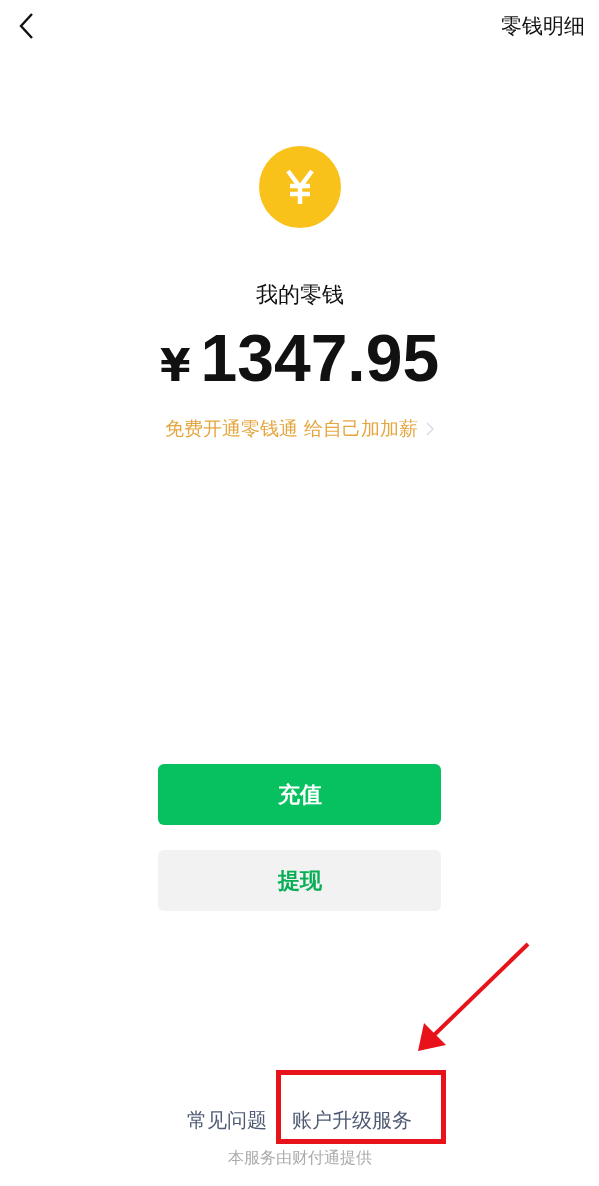 This screenshot has height=1186, width=599. What do you see at coordinates (352, 1120) in the screenshot?
I see `footer-link: 账户升级服务` at bounding box center [352, 1120].